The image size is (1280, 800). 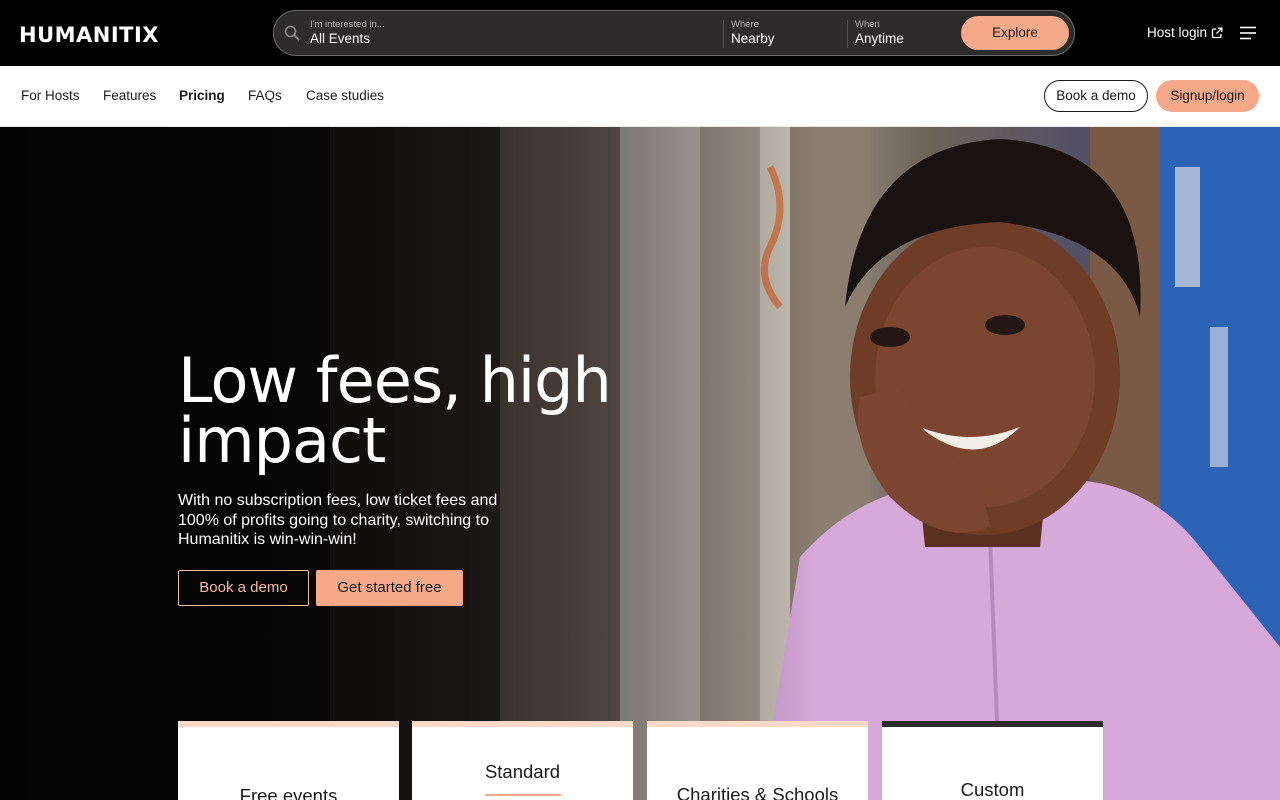 I want to click on signup-login-button: Signup/login, so click(x=1207, y=96).